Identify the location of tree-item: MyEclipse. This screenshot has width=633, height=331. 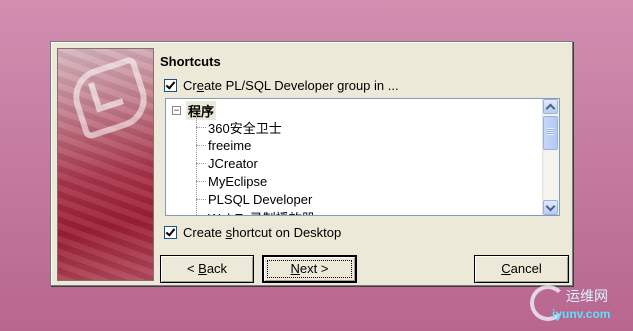
(231, 181).